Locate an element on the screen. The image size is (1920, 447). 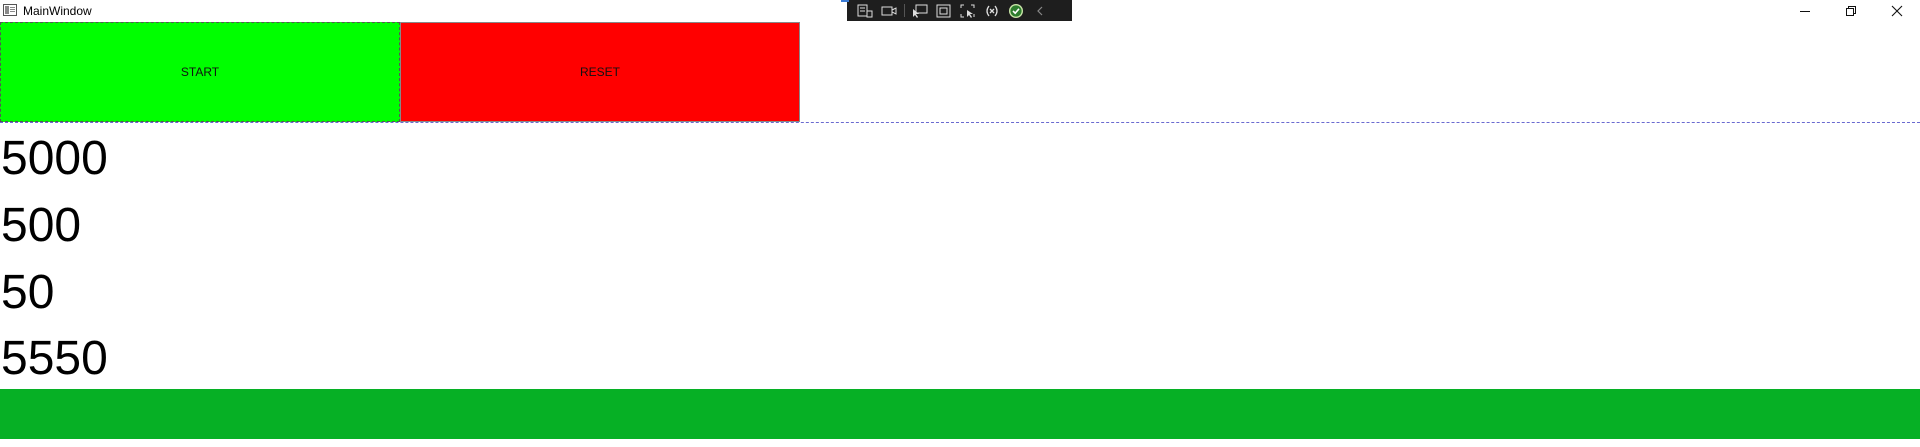
progress-bar is located at coordinates (960, 414).